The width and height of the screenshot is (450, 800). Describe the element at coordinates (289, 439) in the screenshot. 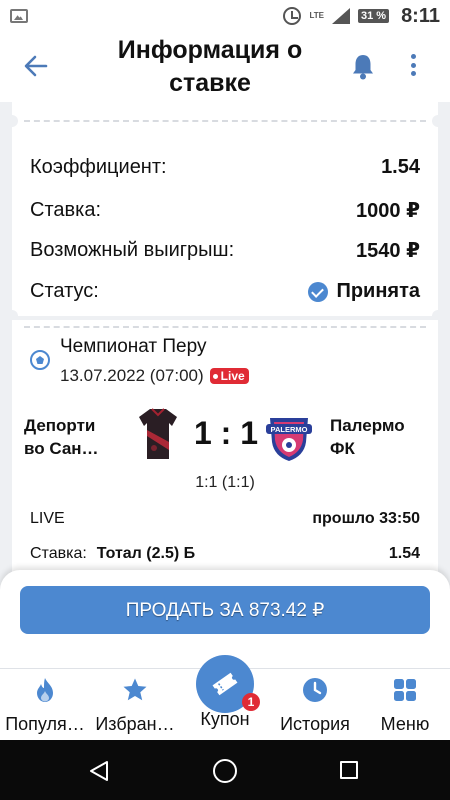

I see `team2-crest-logo: PALERMO` at that location.